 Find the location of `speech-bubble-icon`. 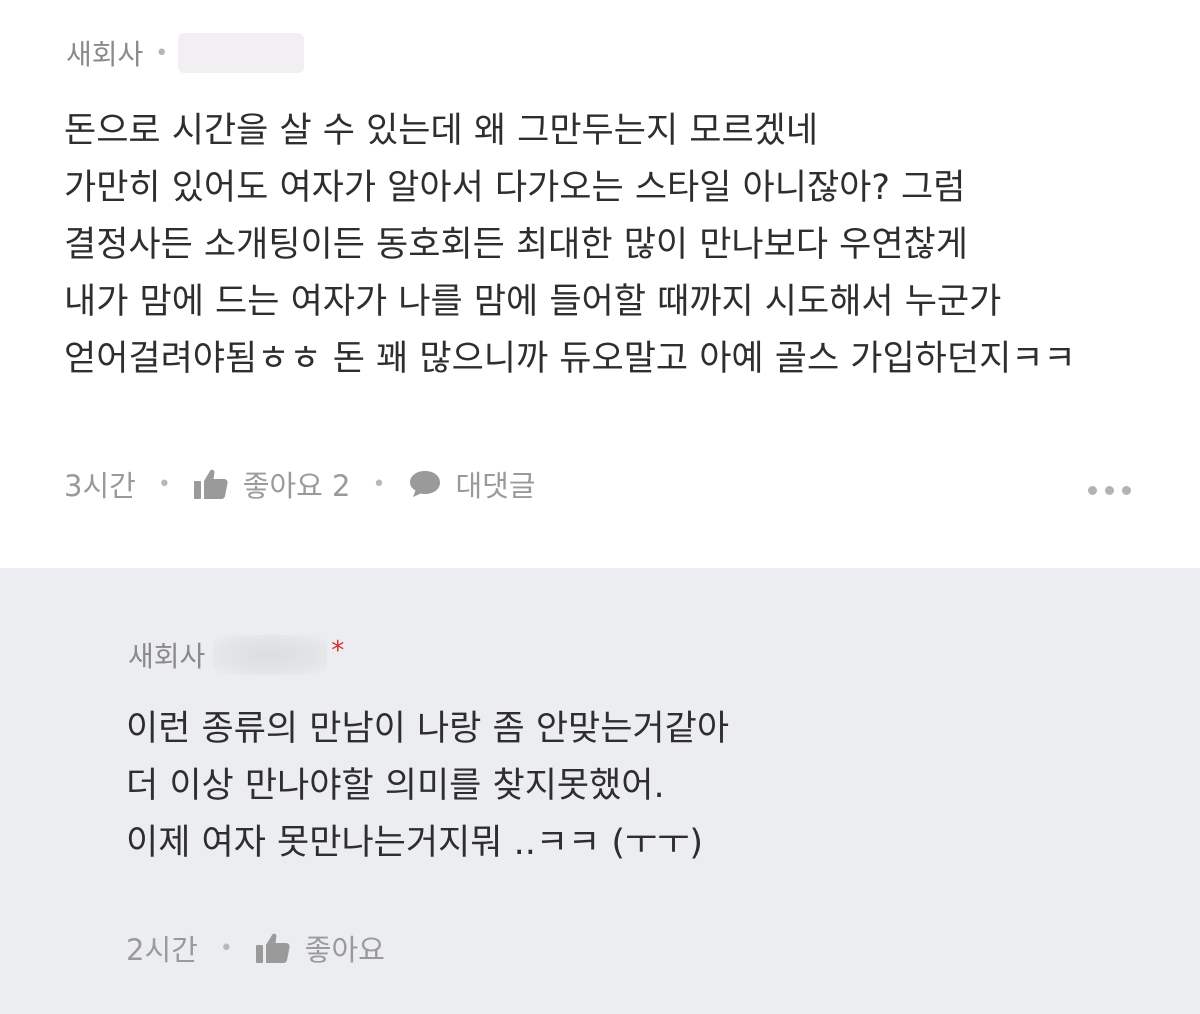

speech-bubble-icon is located at coordinates (425, 484).